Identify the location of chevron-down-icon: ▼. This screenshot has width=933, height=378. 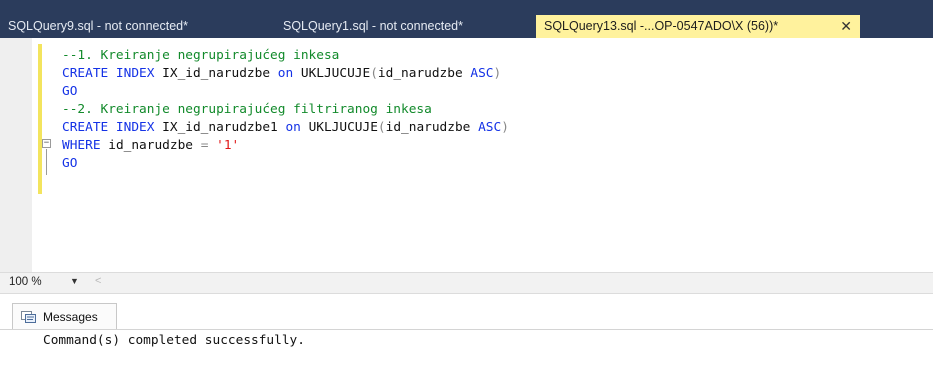
(74, 281).